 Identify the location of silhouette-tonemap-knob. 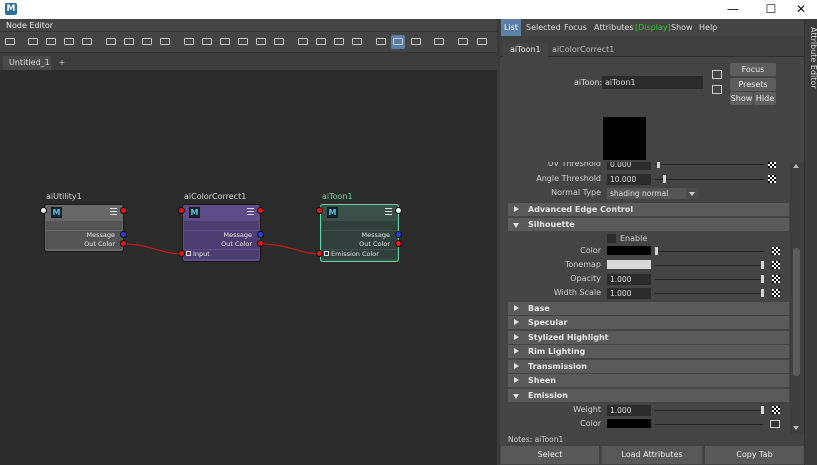
(762, 265).